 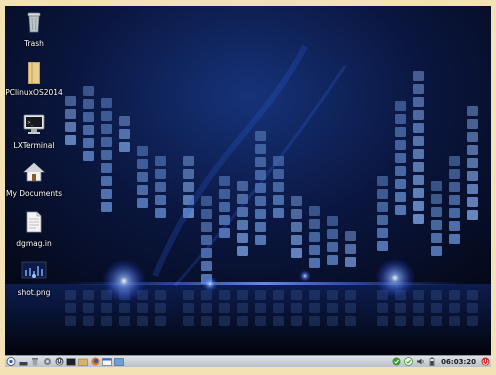 What do you see at coordinates (396, 362) in the screenshot?
I see `update-check-button` at bounding box center [396, 362].